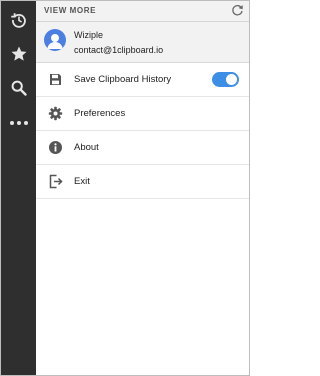  What do you see at coordinates (142, 148) in the screenshot?
I see `about-item: About` at bounding box center [142, 148].